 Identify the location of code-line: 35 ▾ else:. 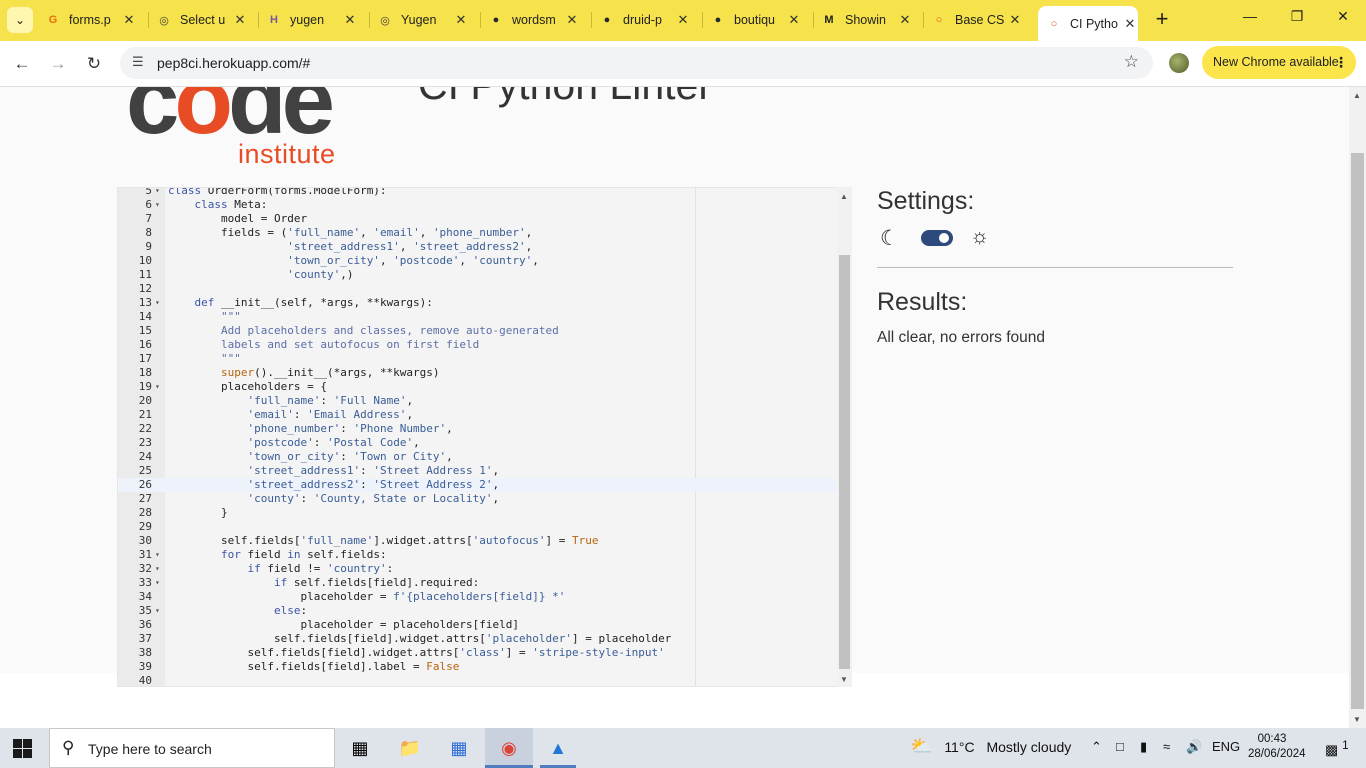
(484, 611).